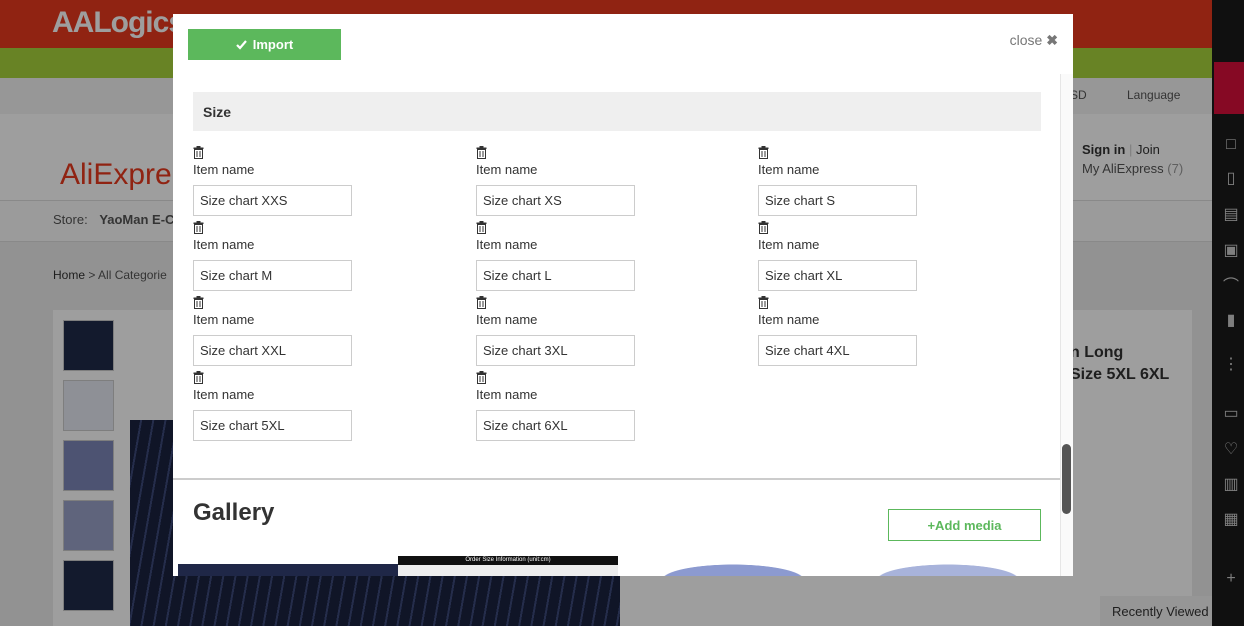  What do you see at coordinates (617, 111) in the screenshot?
I see `size-section-header: Size` at bounding box center [617, 111].